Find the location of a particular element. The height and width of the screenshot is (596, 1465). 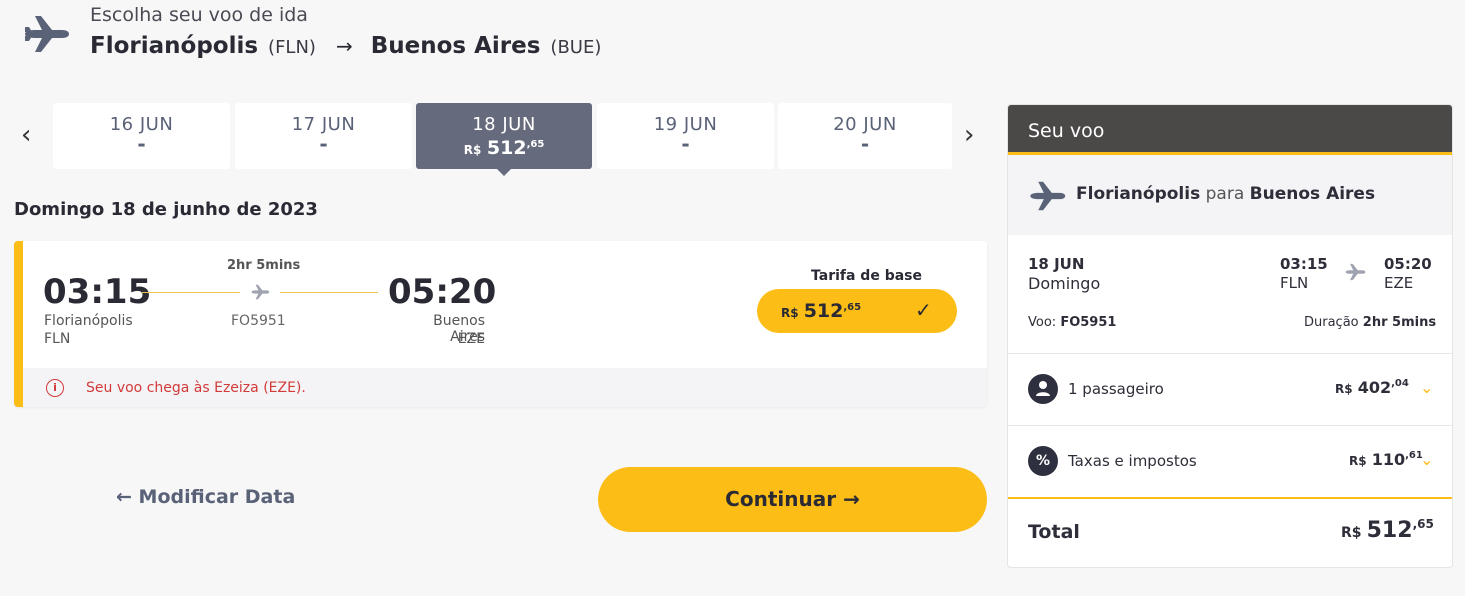

date-tab-18-jun: 18 JUN R$ 512,65 is located at coordinates (504, 139).